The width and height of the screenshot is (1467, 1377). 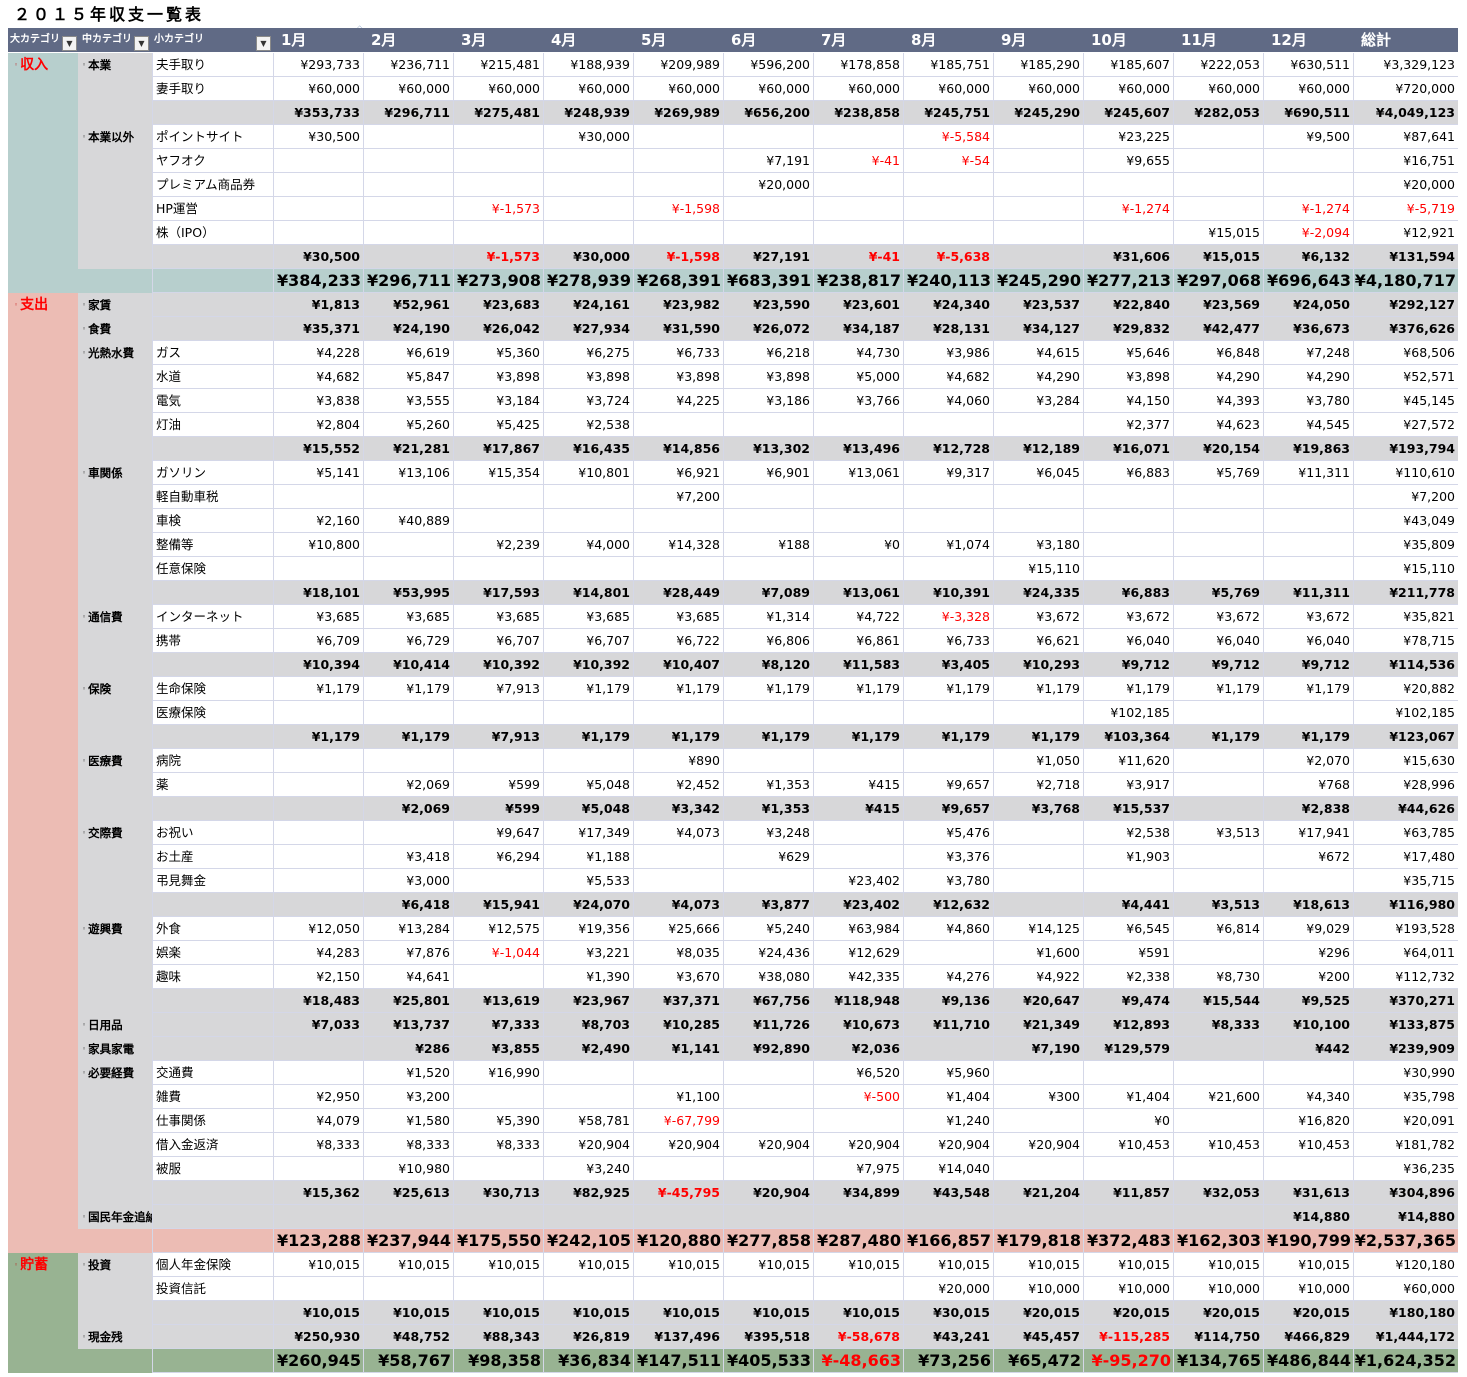 I want to click on value-cell: ¥5,847, so click(x=408, y=377).